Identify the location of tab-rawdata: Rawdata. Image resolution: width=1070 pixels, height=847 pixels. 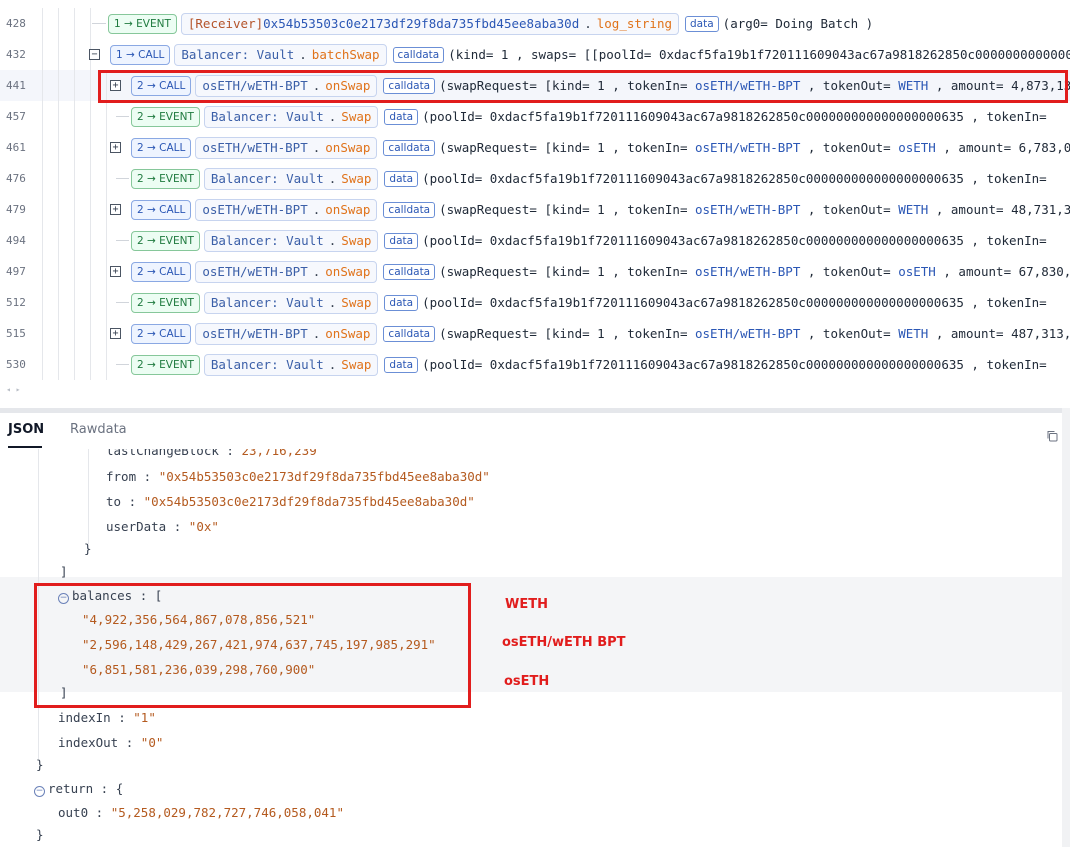
(98, 429).